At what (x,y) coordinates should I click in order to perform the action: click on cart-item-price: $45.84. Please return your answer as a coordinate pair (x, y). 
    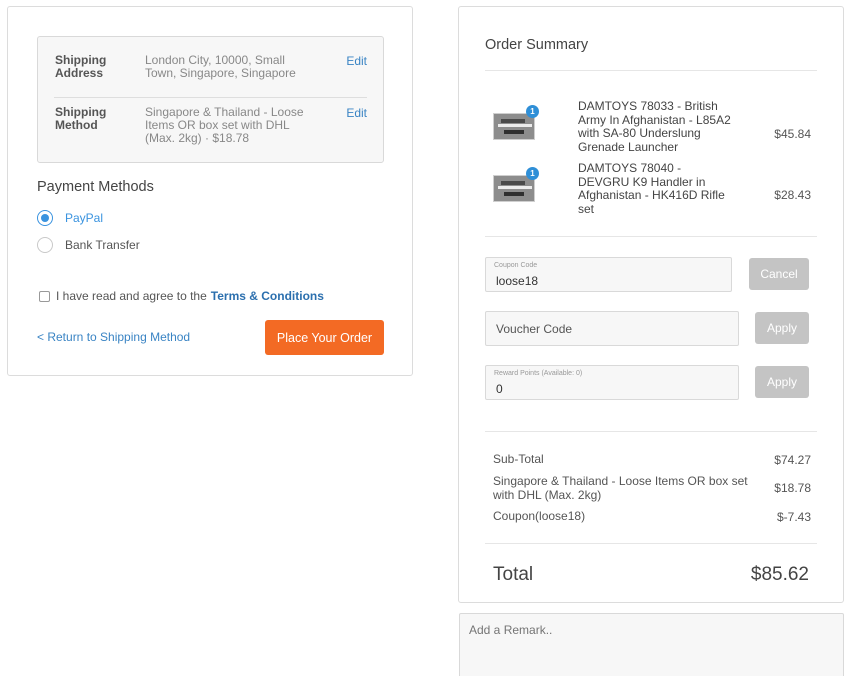
    Looking at the image, I should click on (792, 134).